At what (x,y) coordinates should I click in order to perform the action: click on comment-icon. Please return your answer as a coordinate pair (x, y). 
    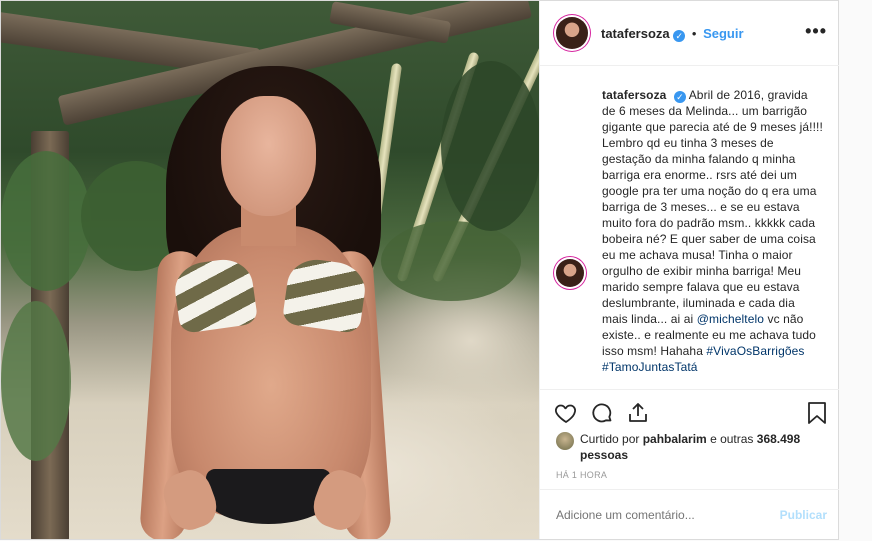
    Looking at the image, I should click on (602, 415).